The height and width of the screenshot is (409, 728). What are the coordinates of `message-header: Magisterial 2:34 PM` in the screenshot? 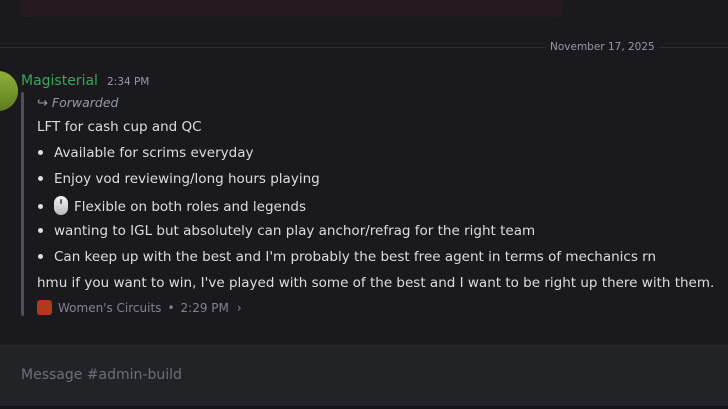 It's located at (85, 79).